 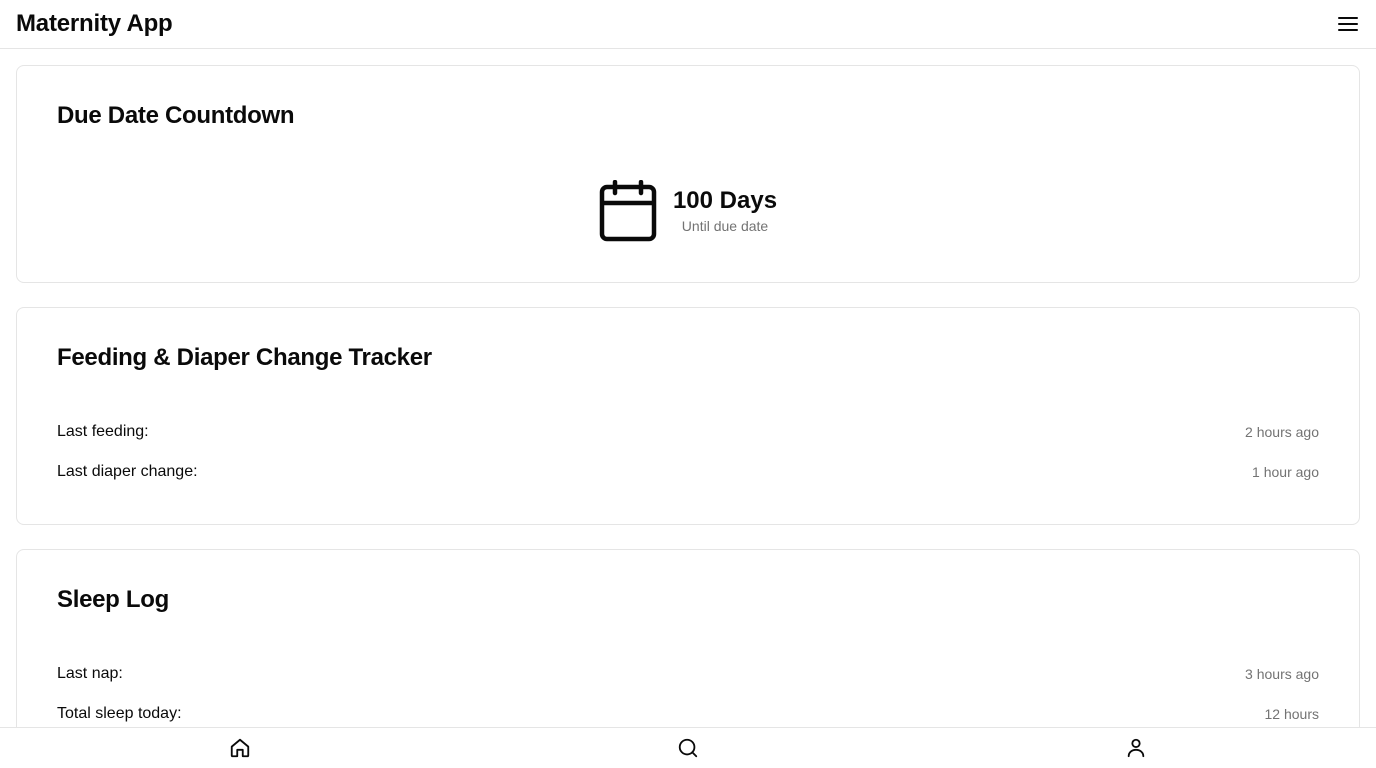 What do you see at coordinates (1291, 714) in the screenshot?
I see `total-sleep-value: 12 hours` at bounding box center [1291, 714].